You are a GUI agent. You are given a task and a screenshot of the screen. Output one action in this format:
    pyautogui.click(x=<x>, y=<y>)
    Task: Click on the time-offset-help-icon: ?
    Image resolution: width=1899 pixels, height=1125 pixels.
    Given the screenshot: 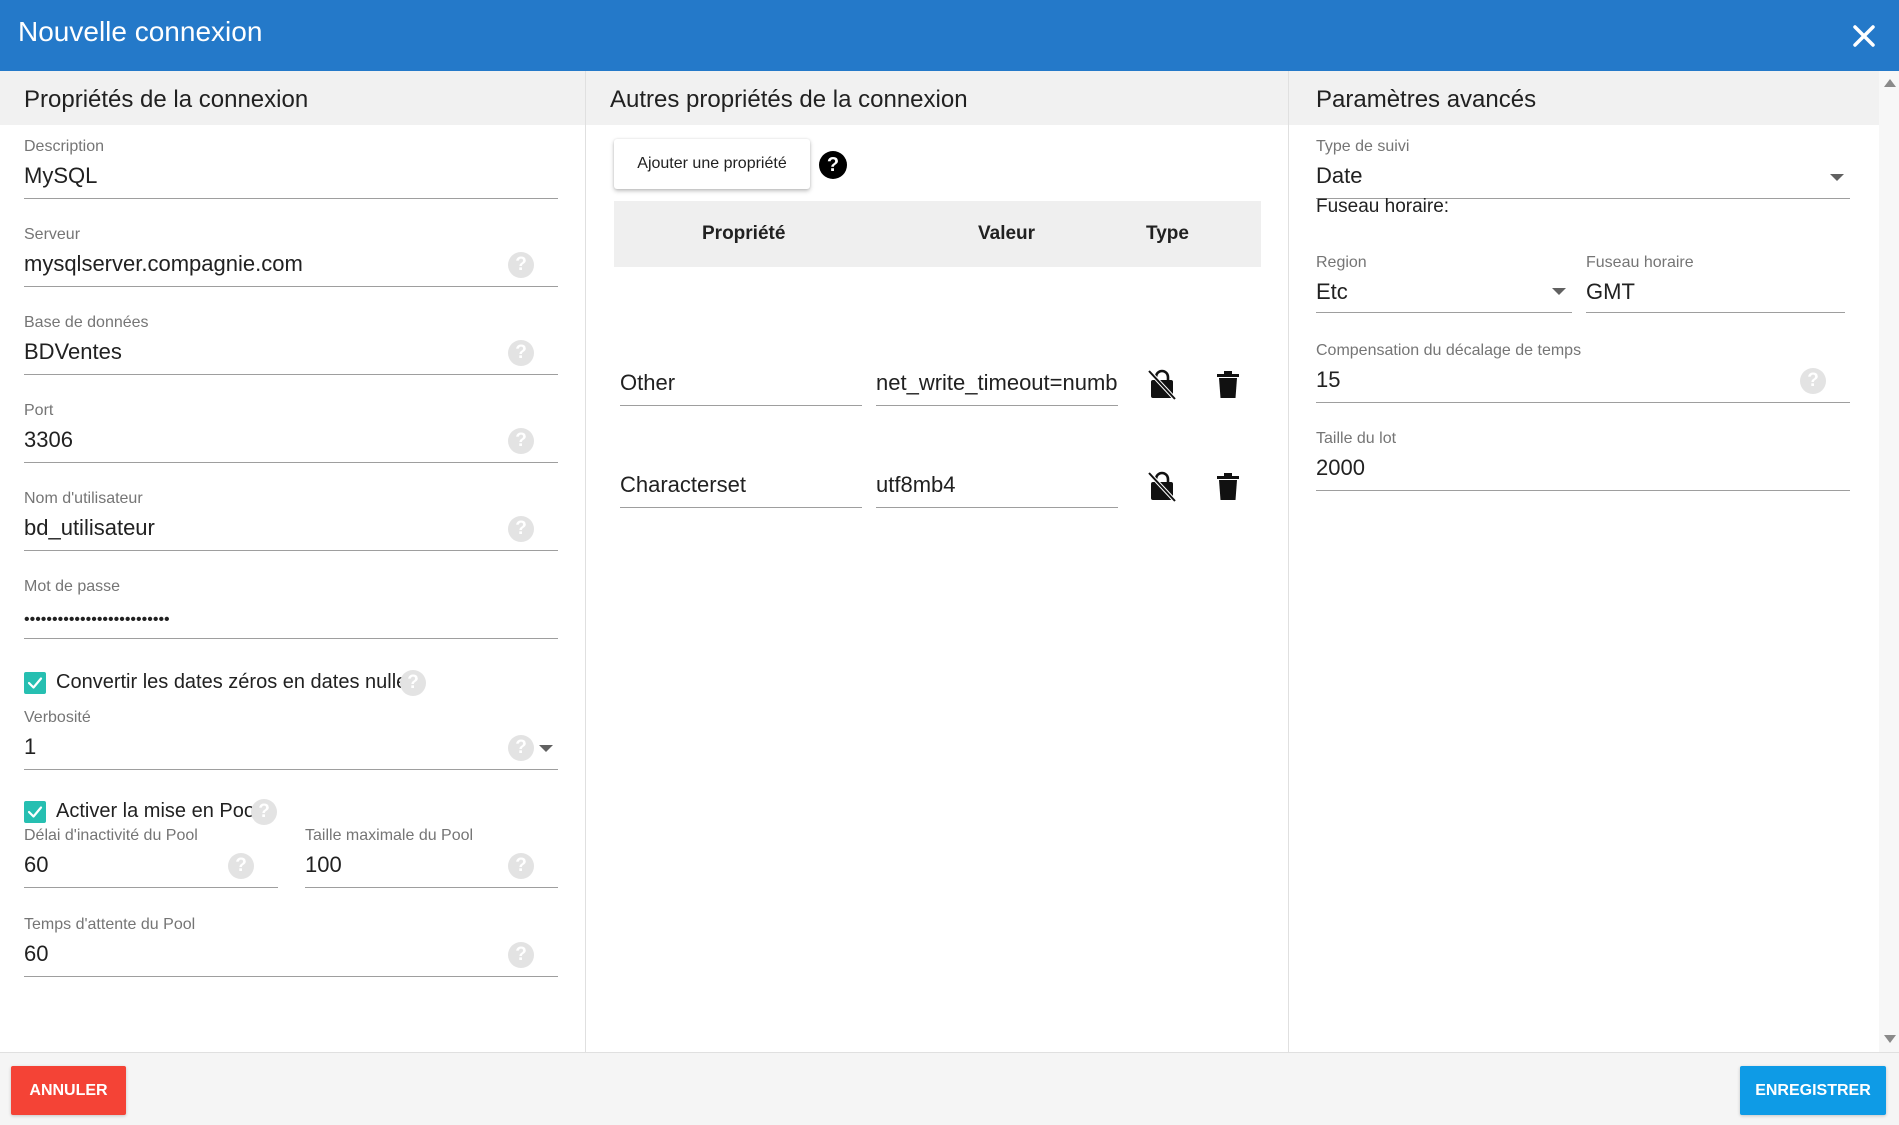 What is the action you would take?
    pyautogui.click(x=1813, y=381)
    